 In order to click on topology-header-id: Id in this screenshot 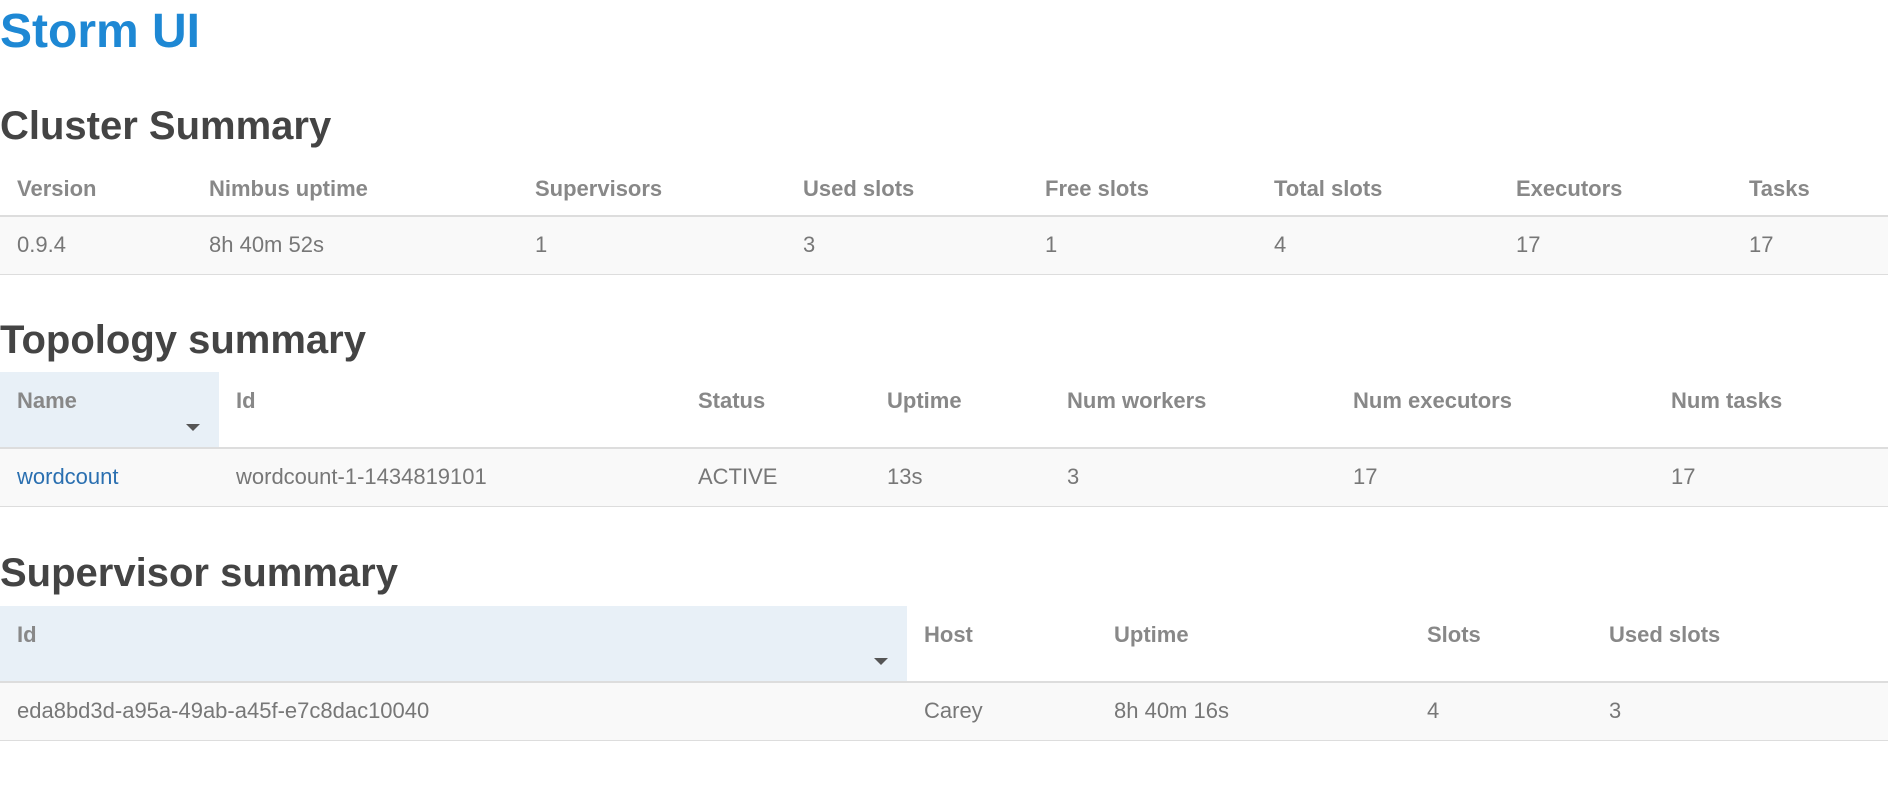, I will do `click(450, 410)`.